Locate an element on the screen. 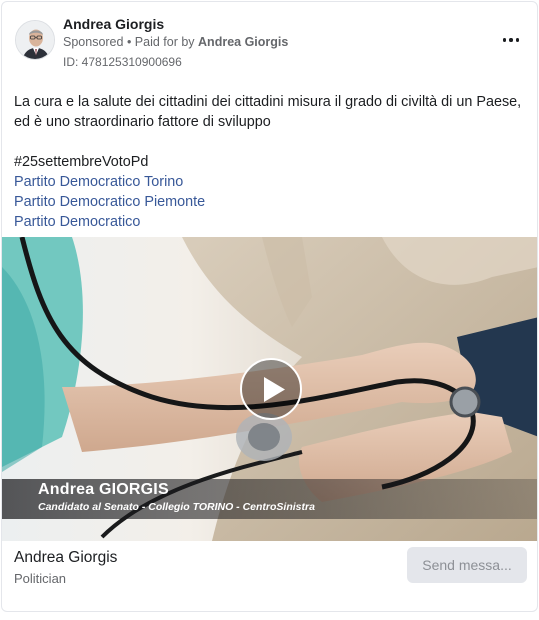  link-pd: Partito Democratico is located at coordinates (269, 222).